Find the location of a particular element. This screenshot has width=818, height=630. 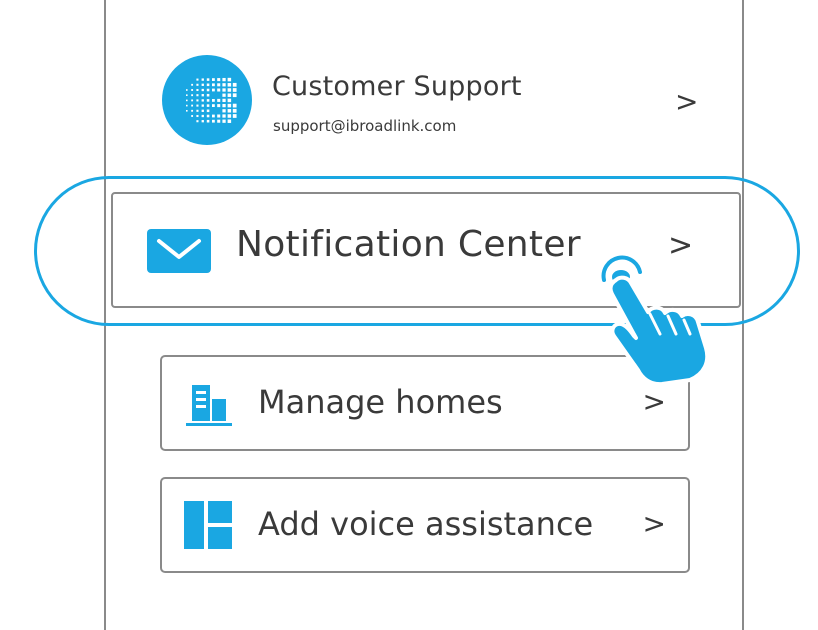

add-voice-assistance-button: Add voice assistance > is located at coordinates (425, 525).